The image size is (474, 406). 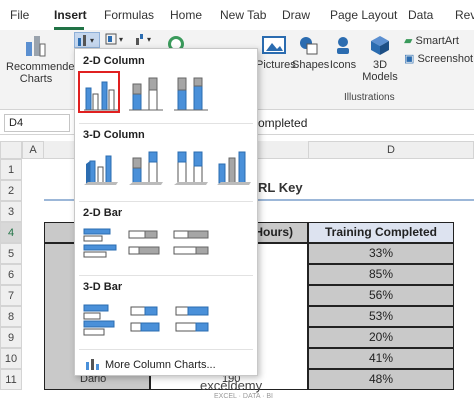 I want to click on tab-page-layout: Page Layout, so click(x=363, y=15).